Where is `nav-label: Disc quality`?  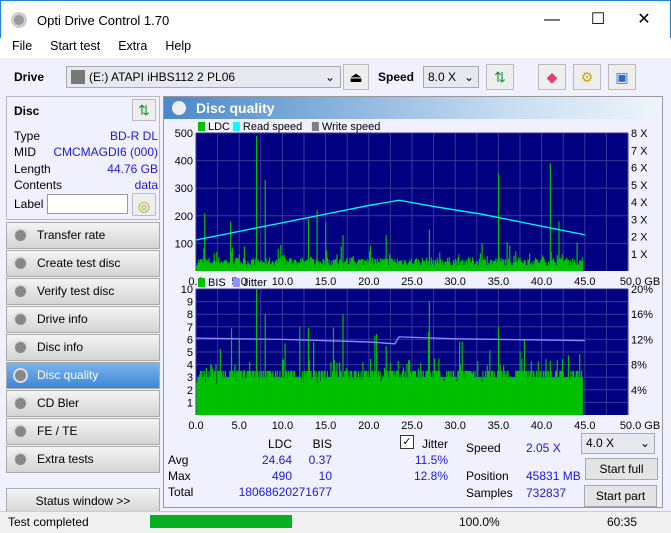 nav-label: Disc quality is located at coordinates (68, 375).